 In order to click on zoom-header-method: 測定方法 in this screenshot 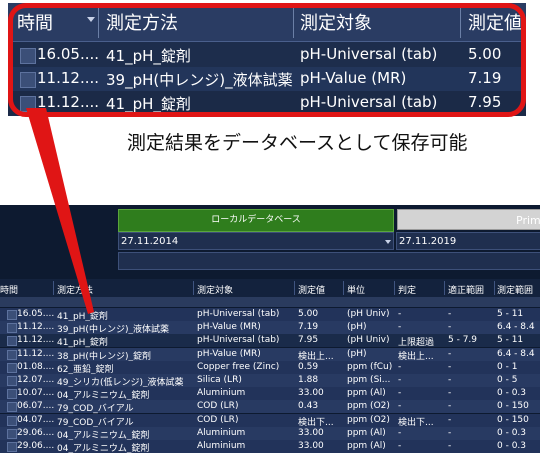, I will do `click(142, 22)`.